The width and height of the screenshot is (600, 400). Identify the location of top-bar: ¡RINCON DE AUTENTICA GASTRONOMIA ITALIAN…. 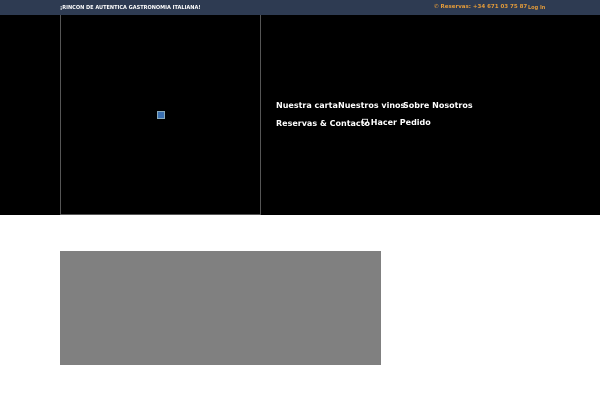
(300, 7).